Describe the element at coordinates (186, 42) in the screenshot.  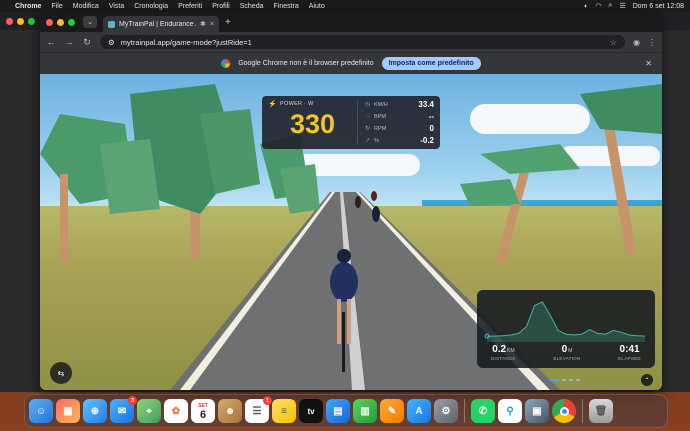
I see `url-text: mytrainpal.app/game-mode?justRide=1` at that location.